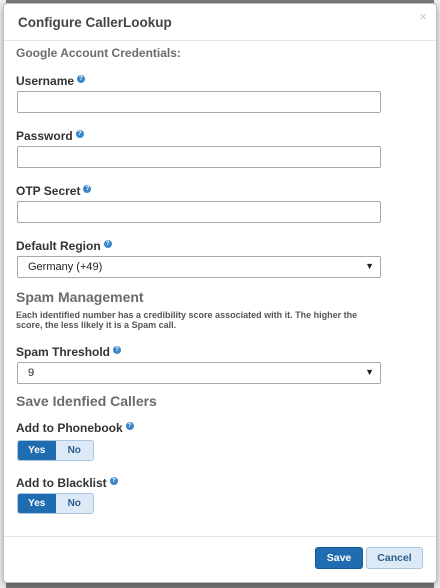 The image size is (440, 588). Describe the element at coordinates (199, 373) in the screenshot. I see `spam-threshold-select: 9 ▼` at that location.